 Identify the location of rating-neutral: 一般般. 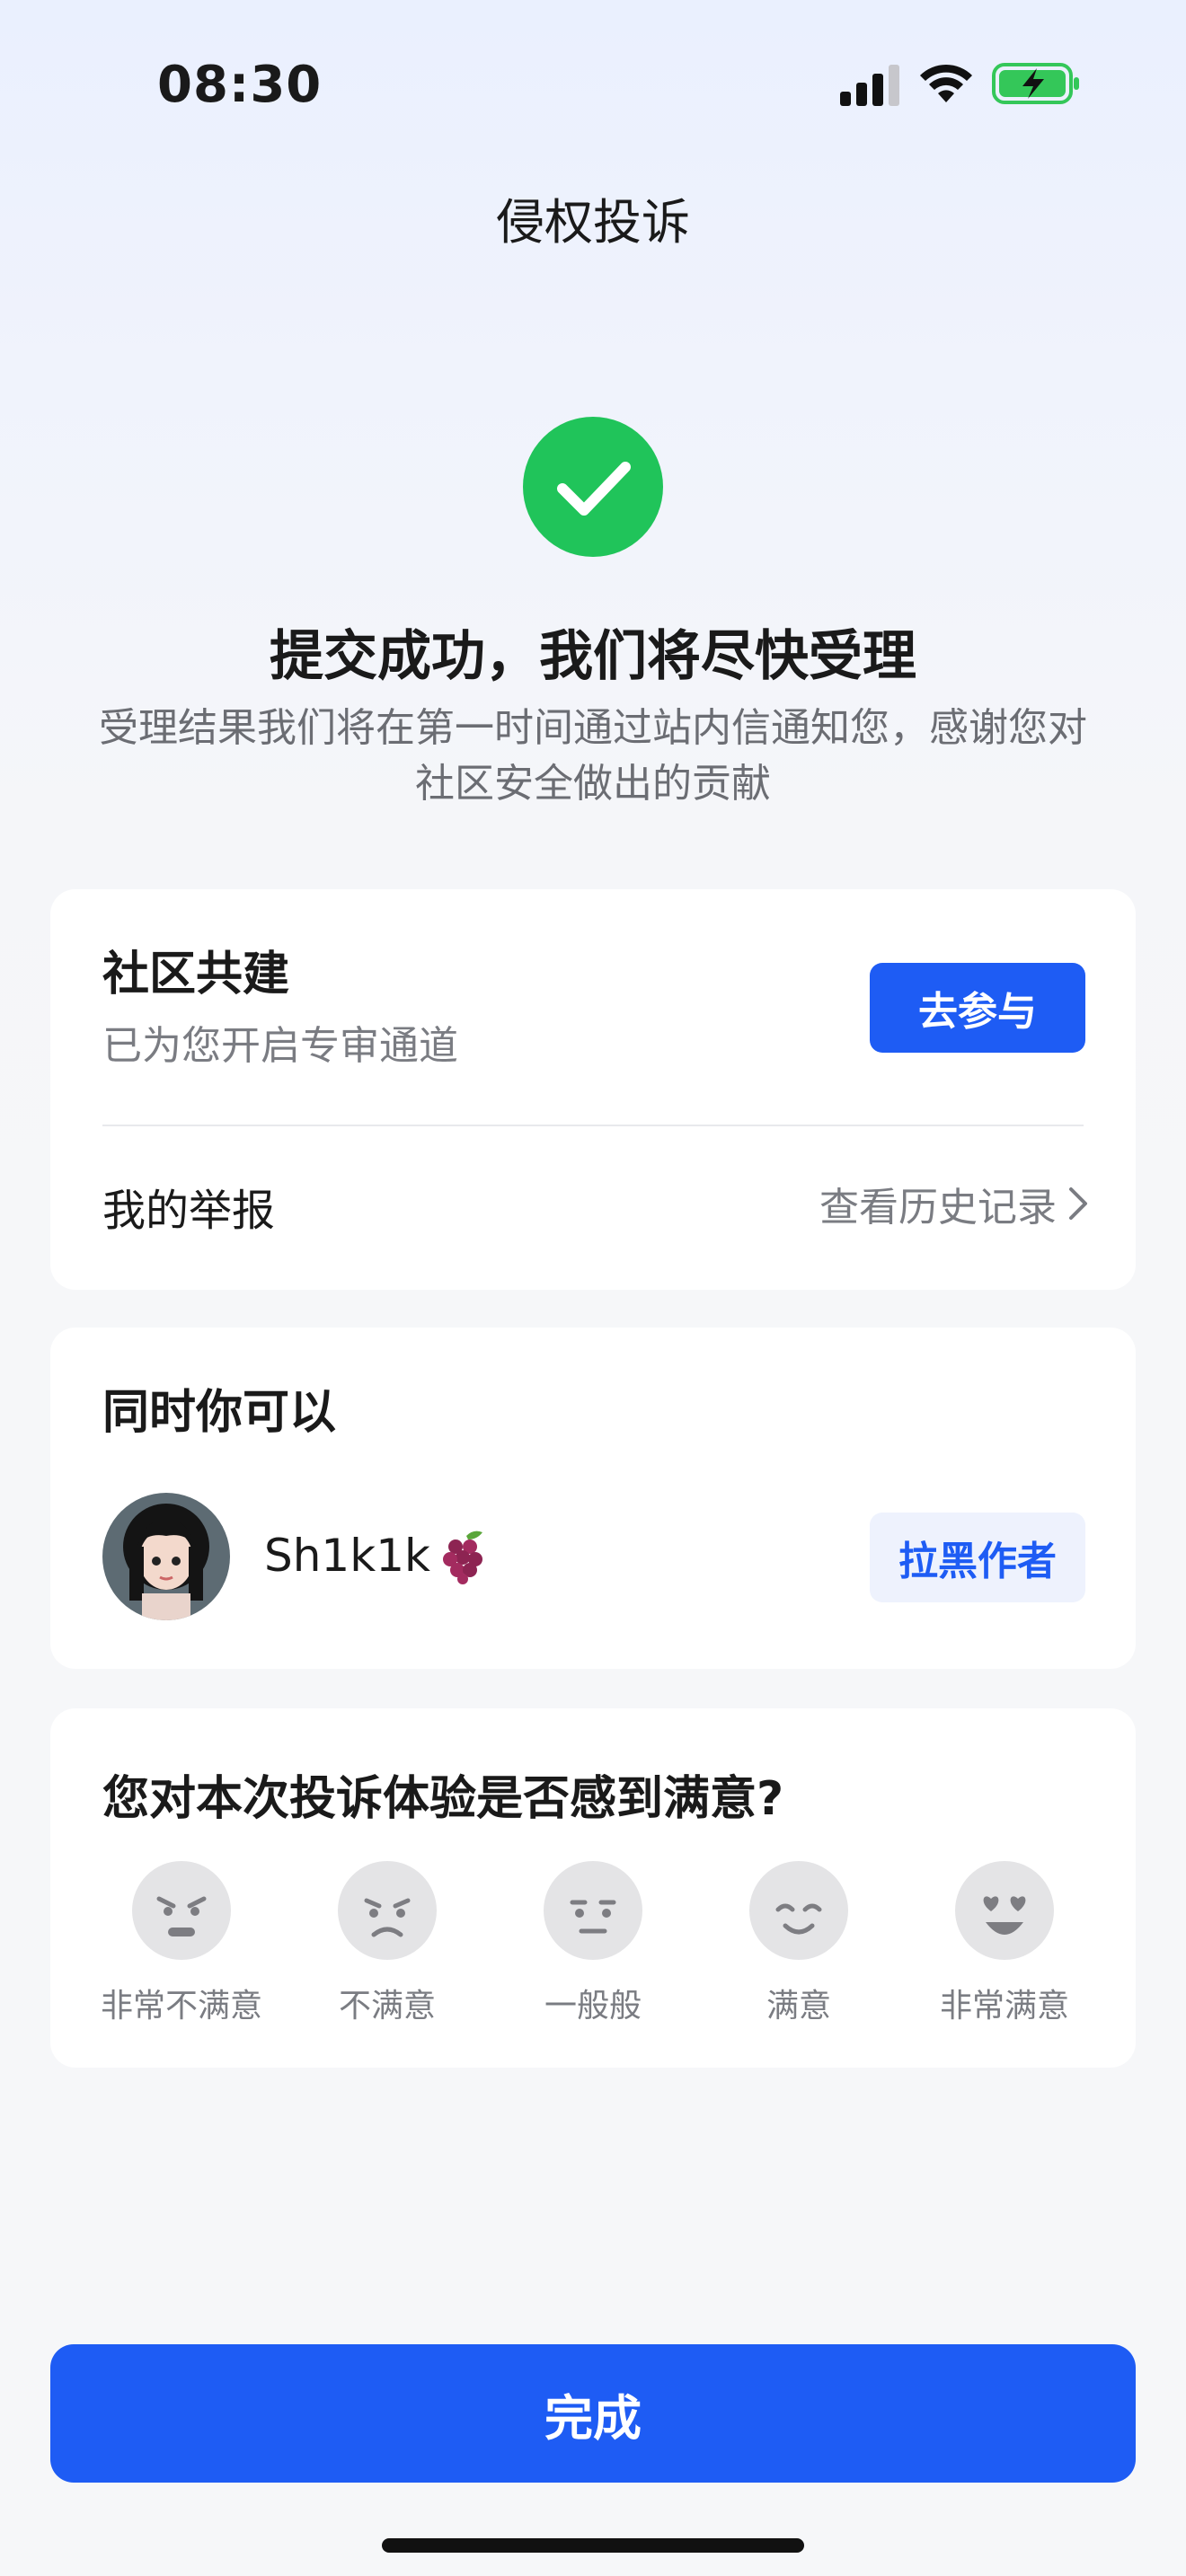
(593, 1943).